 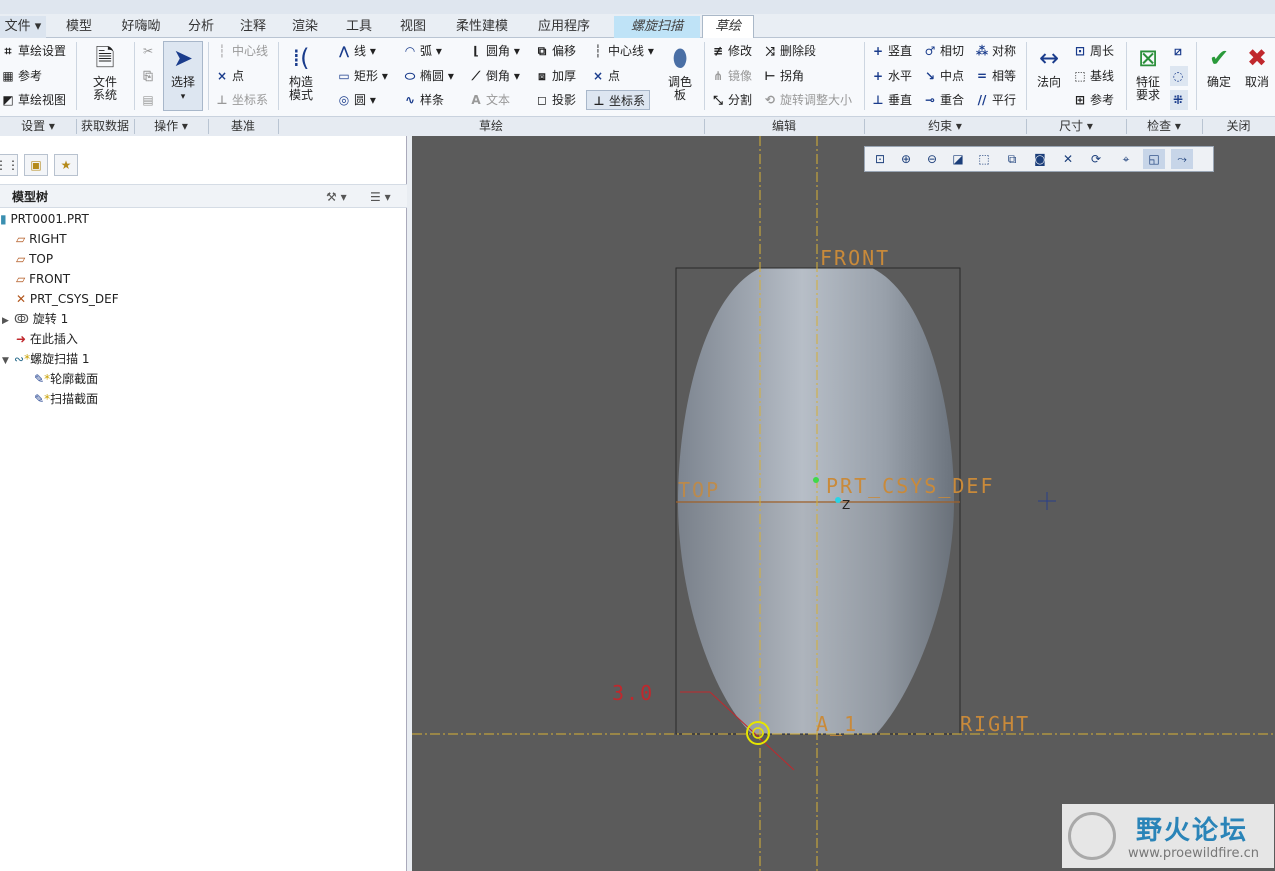 I want to click on datum-point-button: × 点, so click(x=229, y=76).